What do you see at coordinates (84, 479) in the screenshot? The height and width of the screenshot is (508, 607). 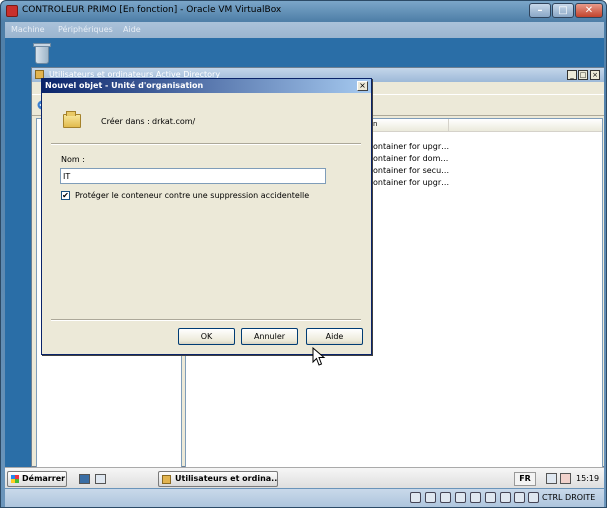 I see `show-desktop-icon` at bounding box center [84, 479].